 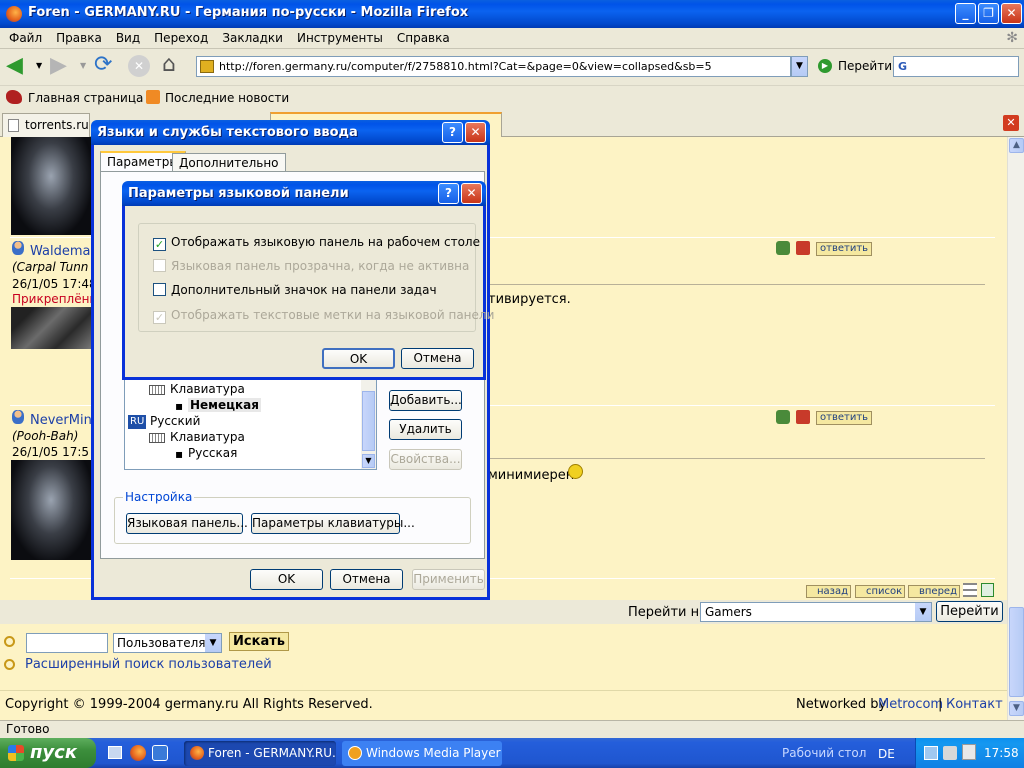 What do you see at coordinates (824, 753) in the screenshot?
I see `desktop-toolbar-label: Рабочий стол` at bounding box center [824, 753].